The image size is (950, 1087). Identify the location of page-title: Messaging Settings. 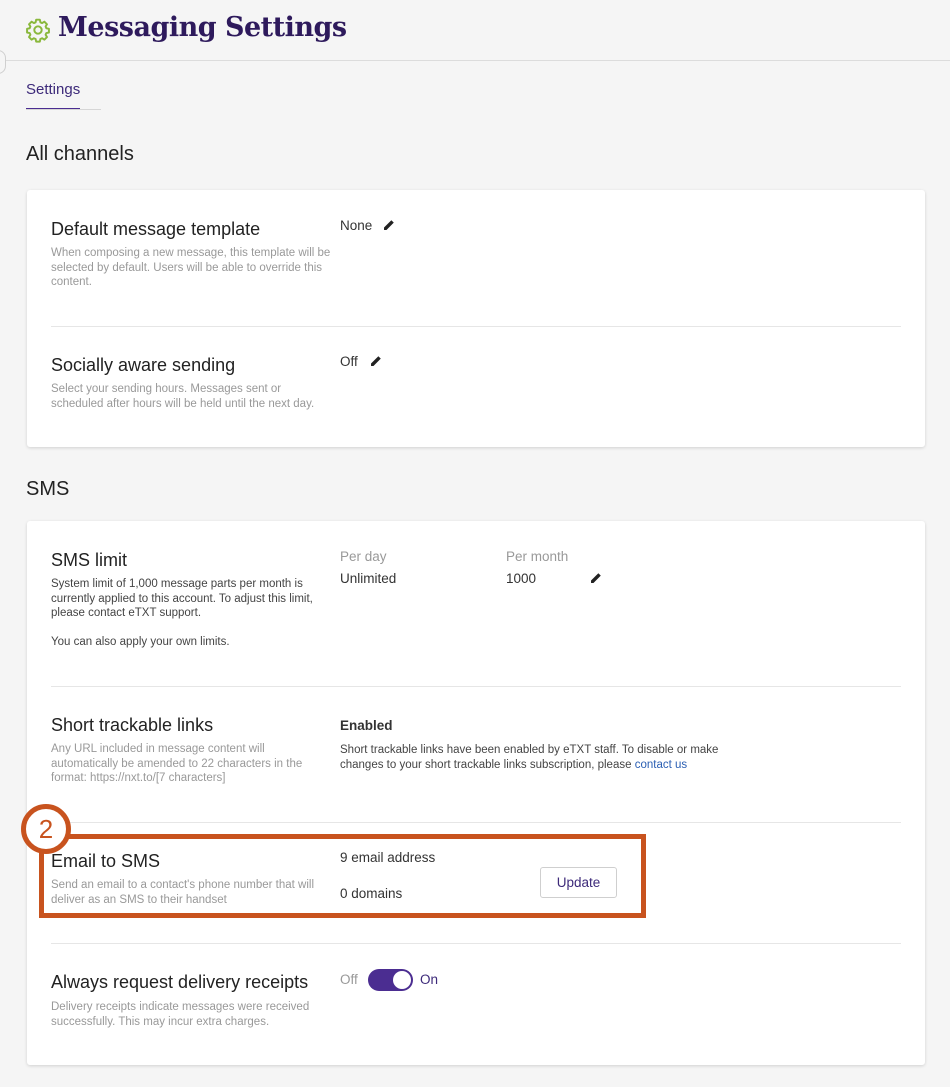
(202, 27).